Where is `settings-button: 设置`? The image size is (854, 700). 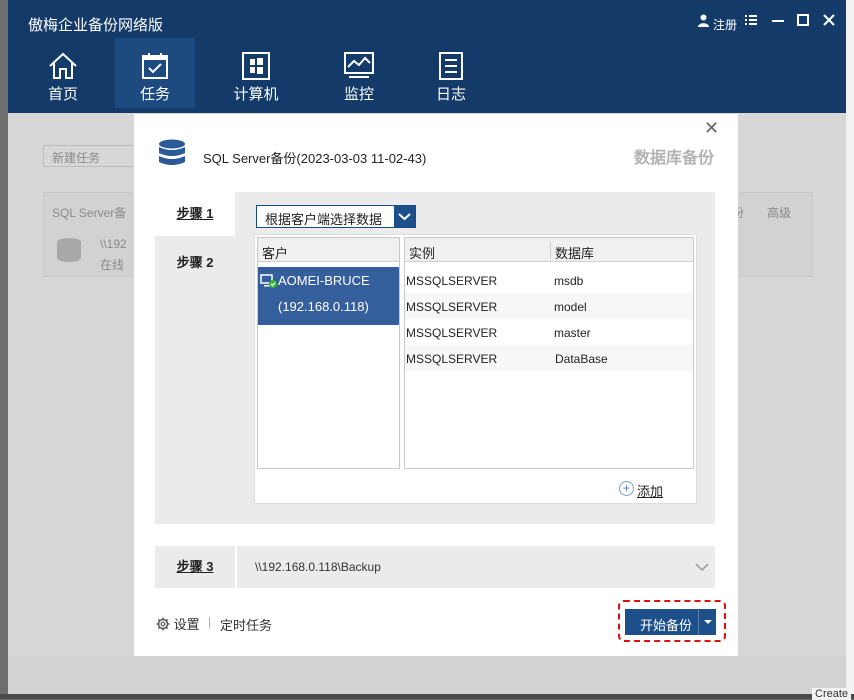
settings-button: 设置 is located at coordinates (178, 624).